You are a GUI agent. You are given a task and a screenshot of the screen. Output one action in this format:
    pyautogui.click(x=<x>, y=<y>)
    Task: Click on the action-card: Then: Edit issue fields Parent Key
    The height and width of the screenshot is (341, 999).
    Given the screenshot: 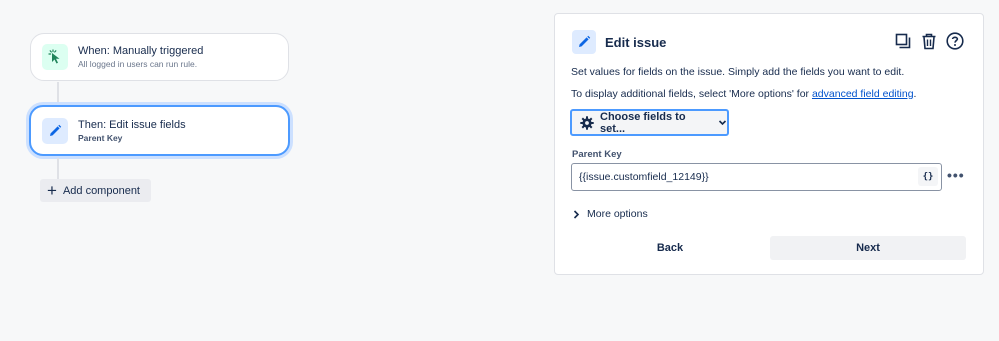 What is the action you would take?
    pyautogui.click(x=159, y=130)
    